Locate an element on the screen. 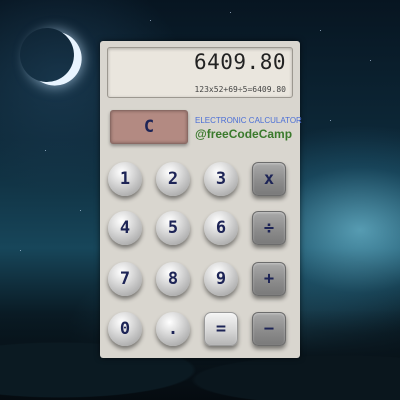  divide-button: ÷ is located at coordinates (269, 228).